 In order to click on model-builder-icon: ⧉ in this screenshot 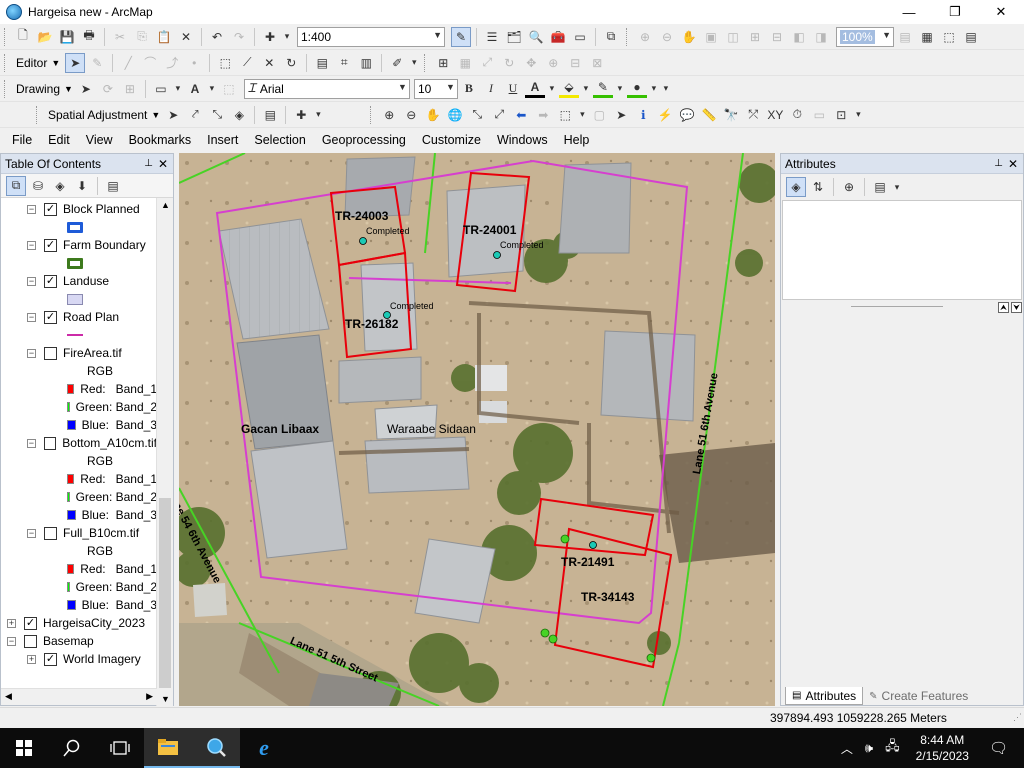, I will do `click(611, 37)`.